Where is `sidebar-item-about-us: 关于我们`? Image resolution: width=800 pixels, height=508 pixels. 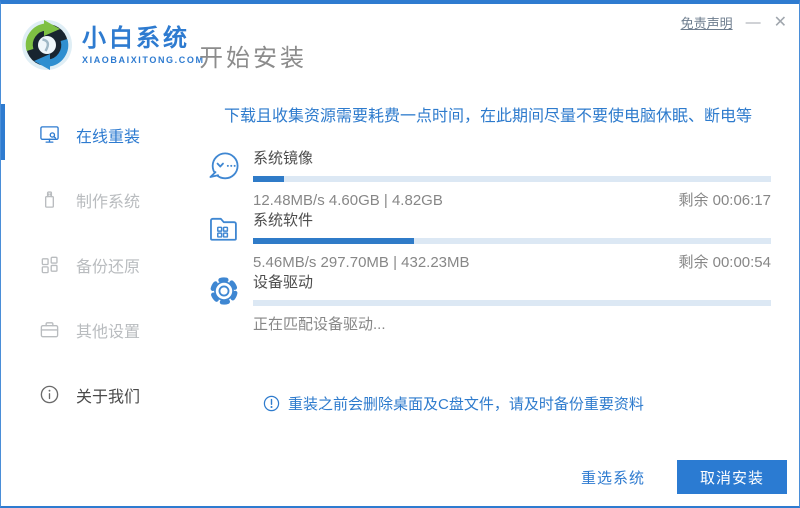 sidebar-item-about-us: 关于我们 is located at coordinates (96, 394).